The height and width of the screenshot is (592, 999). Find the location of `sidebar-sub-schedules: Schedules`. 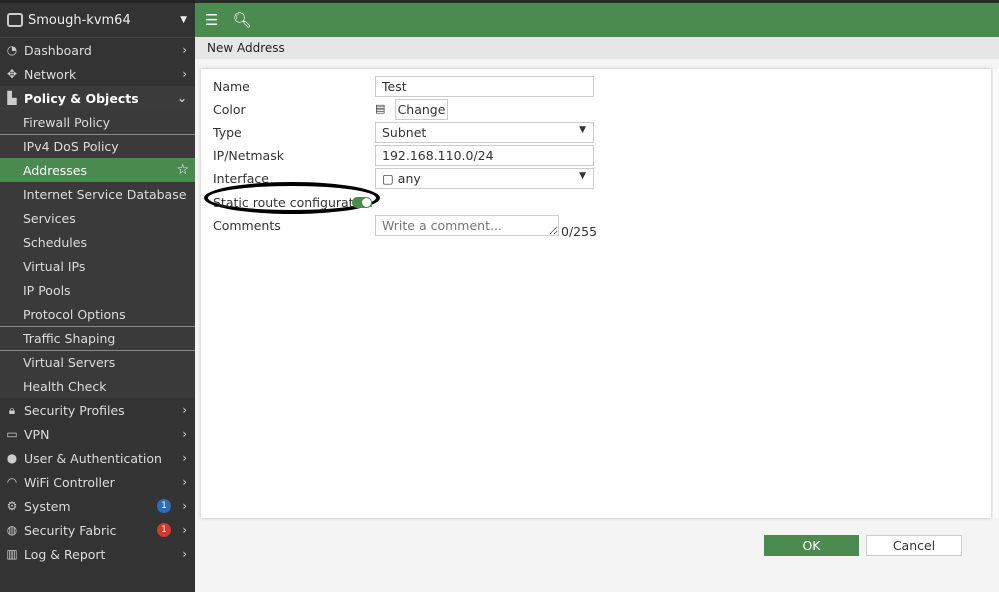

sidebar-sub-schedules: Schedules is located at coordinates (97, 242).